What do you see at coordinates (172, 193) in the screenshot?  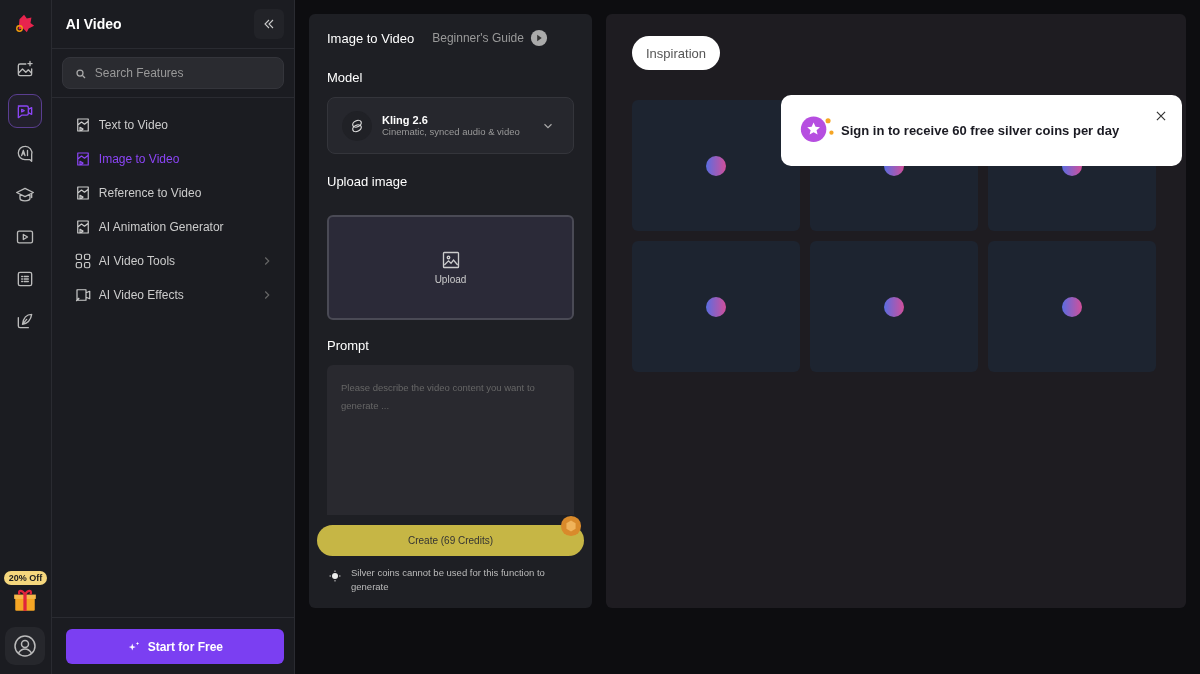 I see `sidebar-item: Reference to Video` at bounding box center [172, 193].